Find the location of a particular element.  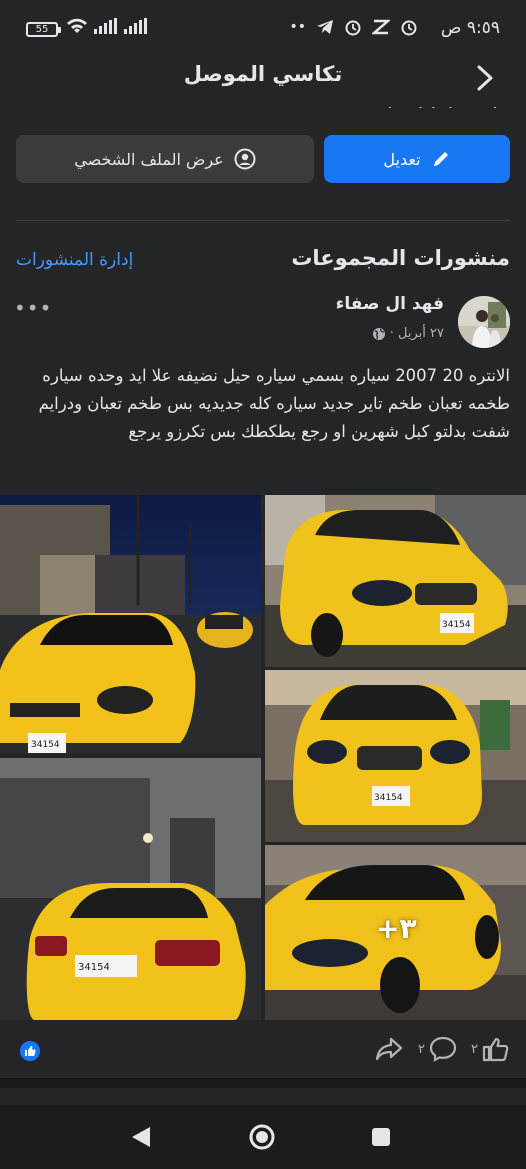

battery-level: 55 is located at coordinates (42, 29).